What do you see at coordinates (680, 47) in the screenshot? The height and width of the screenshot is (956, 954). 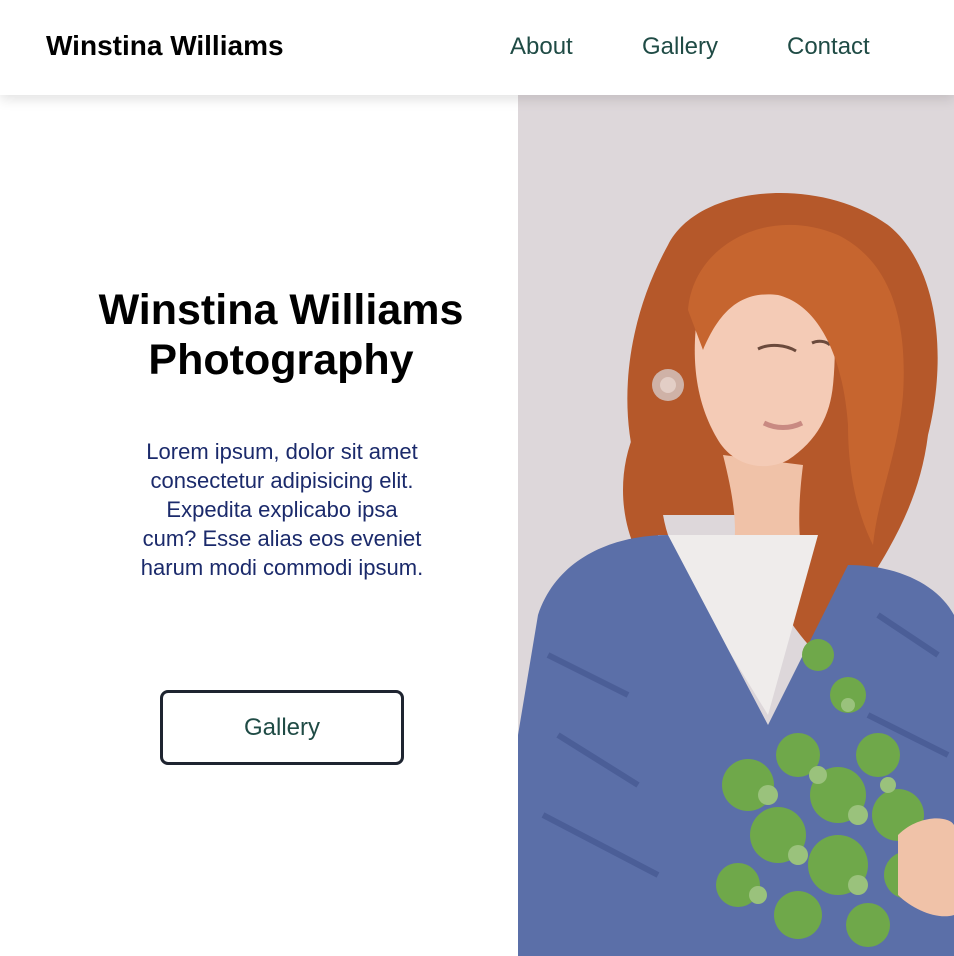 I see `nav-link-gallery: Gallery` at bounding box center [680, 47].